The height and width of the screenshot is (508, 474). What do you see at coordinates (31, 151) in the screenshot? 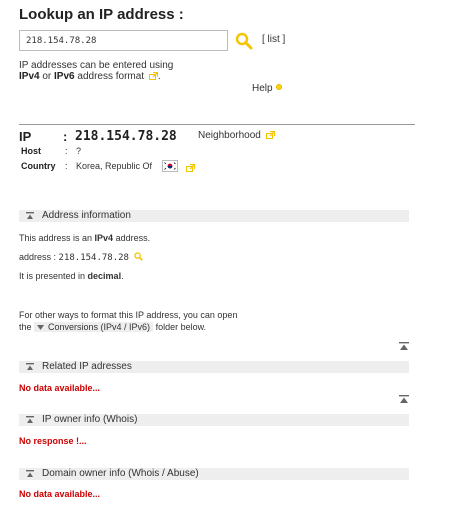
I see `host-label: Host` at bounding box center [31, 151].